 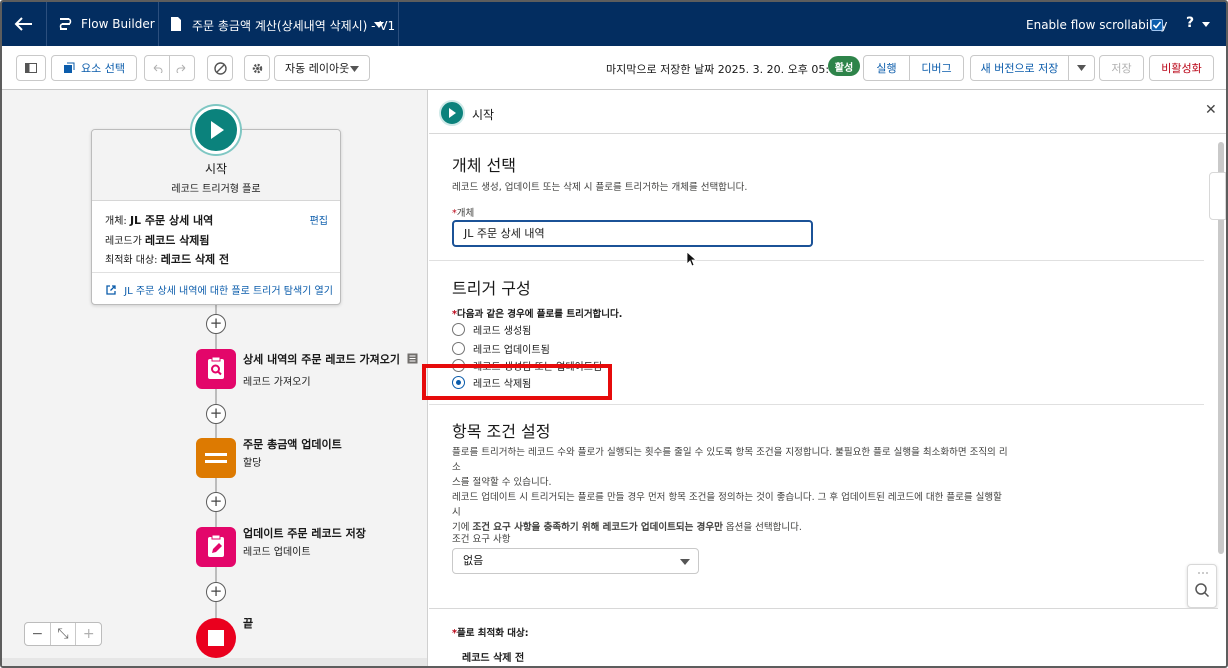 I want to click on node-title: 상세 내역의 주문 레코드 가져오기, so click(x=321, y=359).